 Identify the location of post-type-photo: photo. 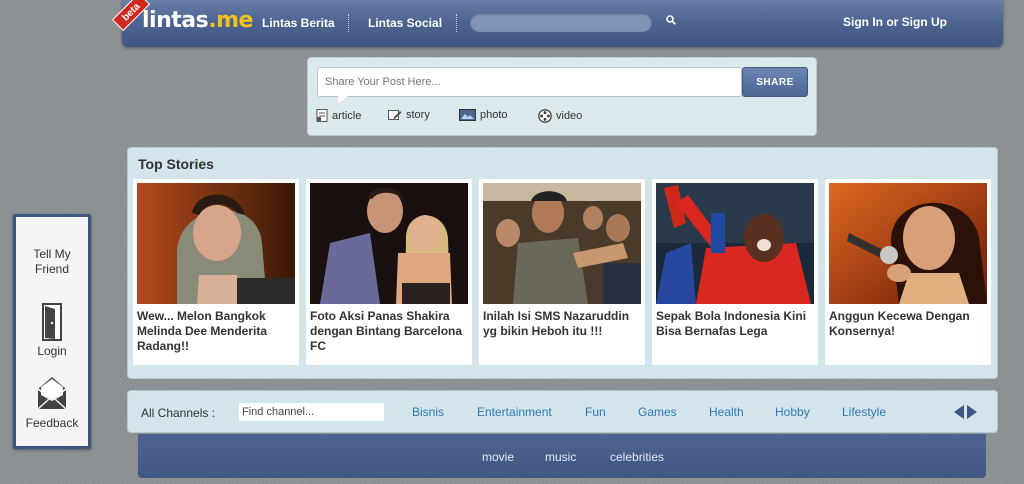
(483, 115).